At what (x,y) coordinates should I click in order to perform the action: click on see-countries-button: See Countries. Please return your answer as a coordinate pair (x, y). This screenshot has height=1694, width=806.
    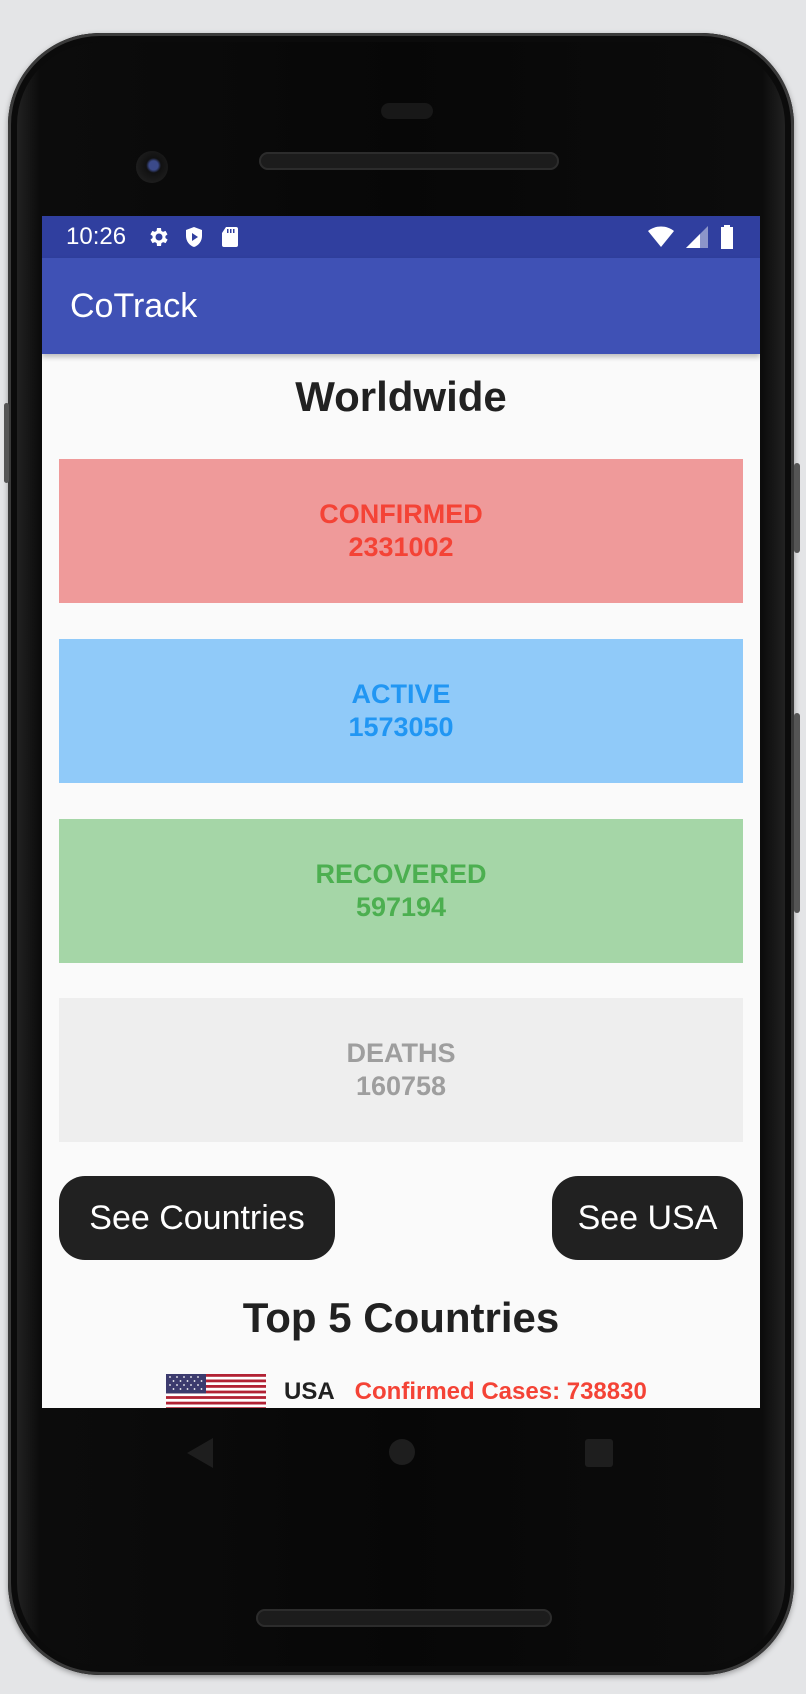
    Looking at the image, I should click on (197, 1218).